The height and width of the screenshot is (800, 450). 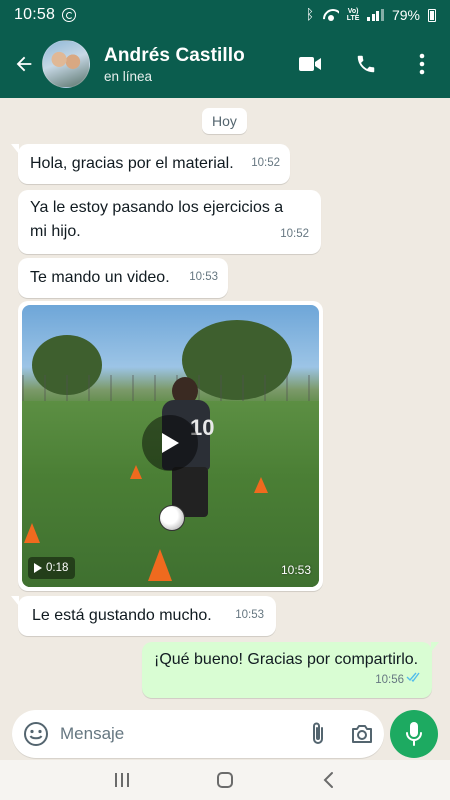 What do you see at coordinates (66, 64) in the screenshot?
I see `avatar` at bounding box center [66, 64].